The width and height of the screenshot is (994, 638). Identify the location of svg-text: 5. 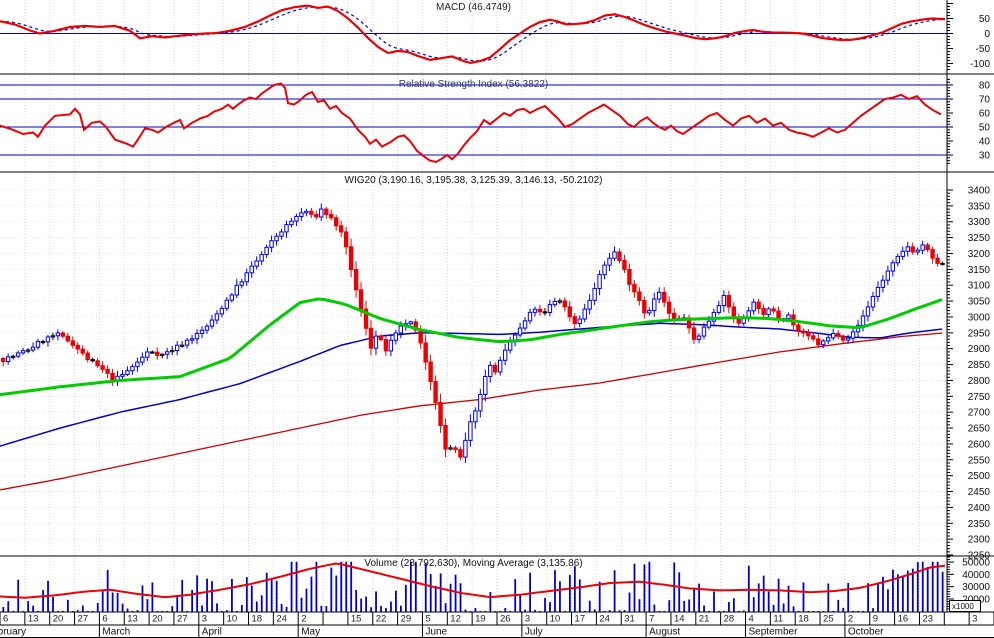
(427, 619).